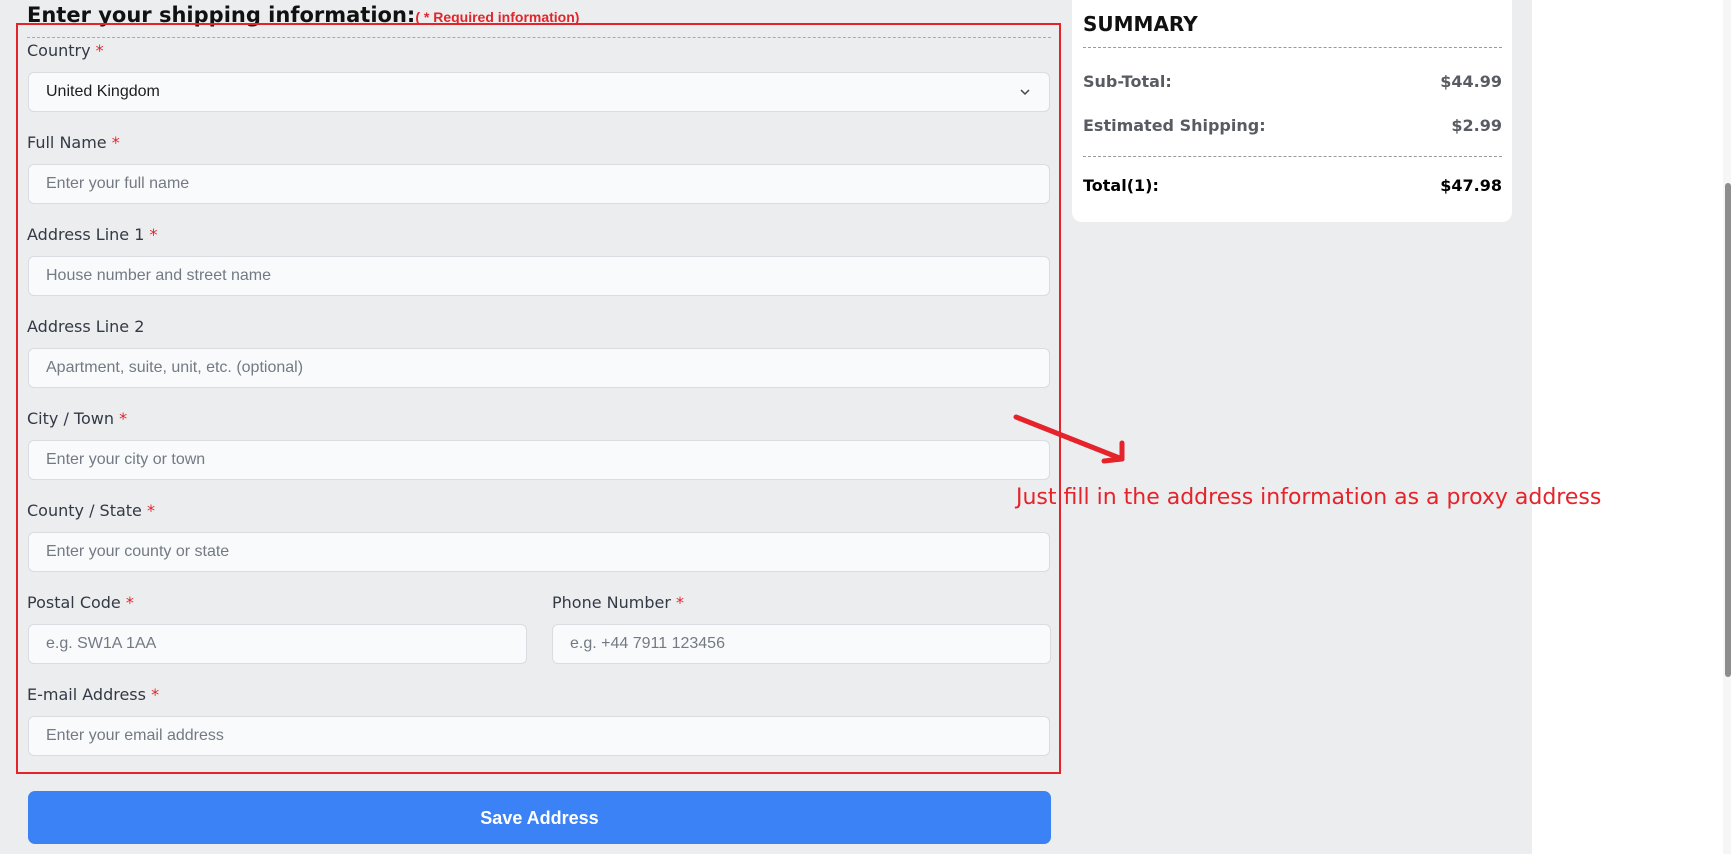 The image size is (1731, 854). Describe the element at coordinates (74, 602) in the screenshot. I see `postal-code-label-text: Postal Code` at that location.